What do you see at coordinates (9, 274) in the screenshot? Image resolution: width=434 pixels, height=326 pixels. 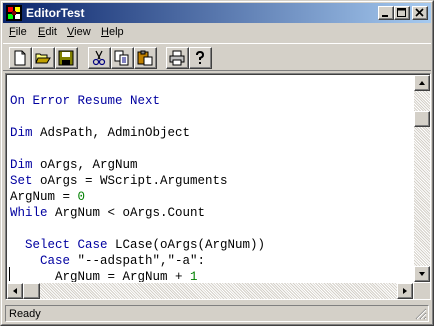 I see `text-caret` at bounding box center [9, 274].